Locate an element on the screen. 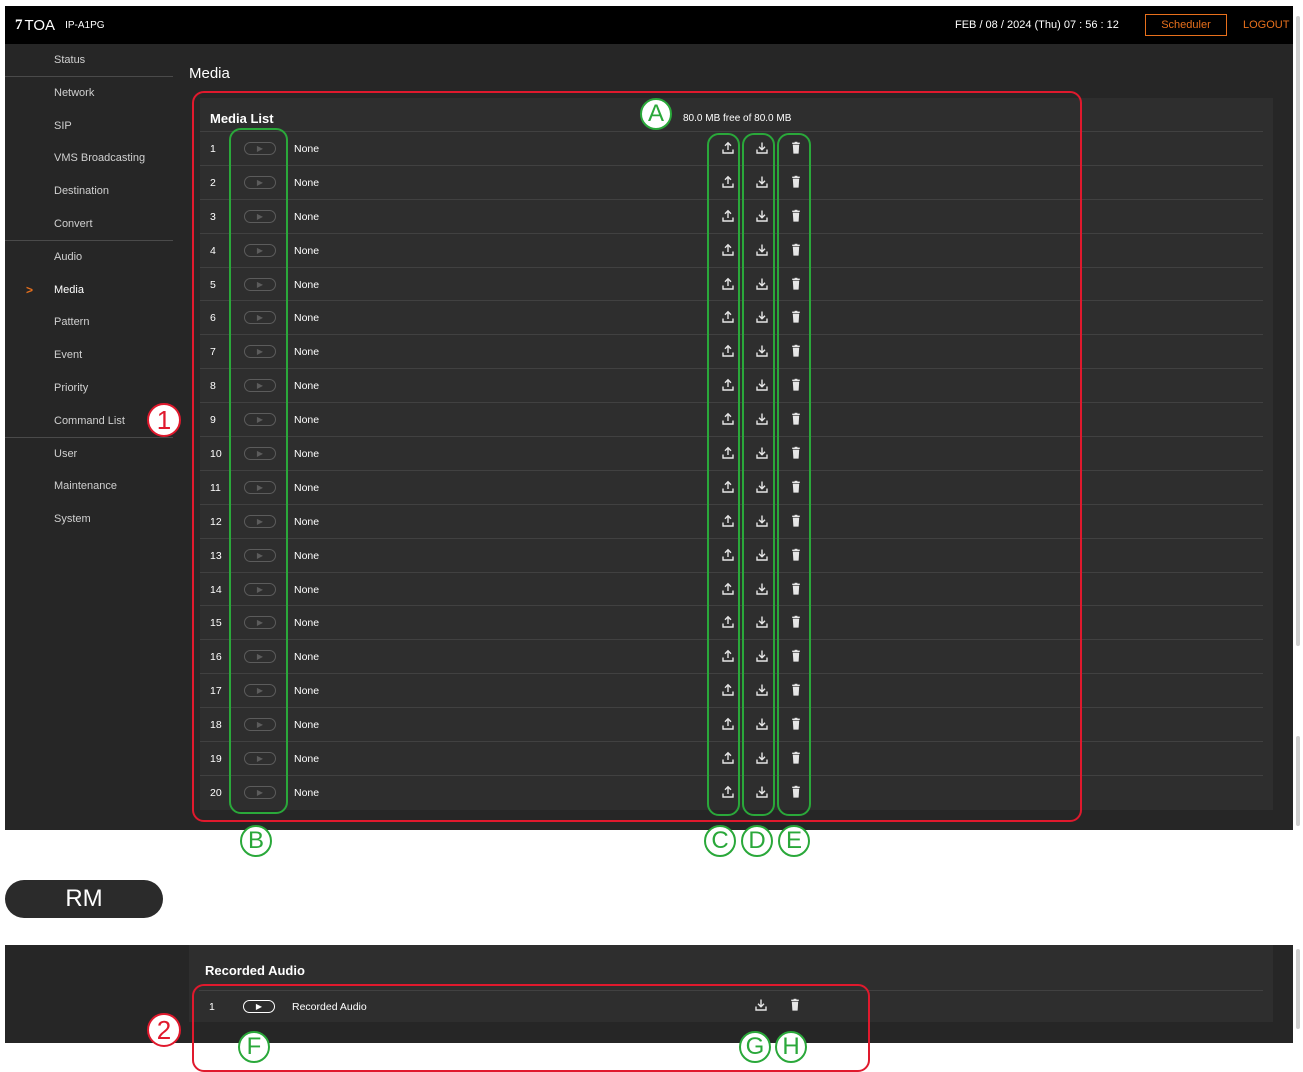 The image size is (1303, 1072). callout-upload-column is located at coordinates (723, 474).